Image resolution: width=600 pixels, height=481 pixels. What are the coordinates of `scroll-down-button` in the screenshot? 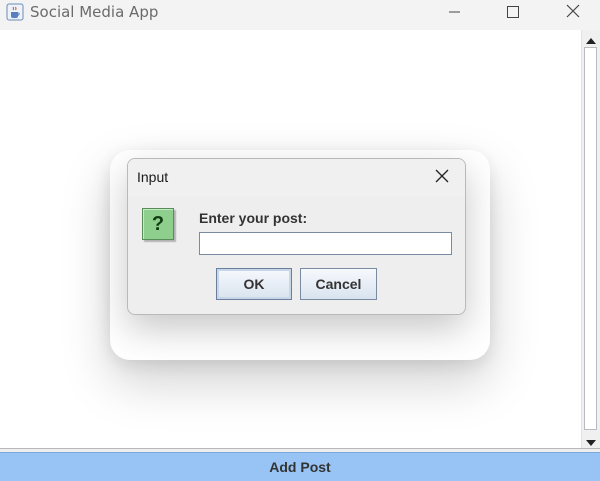 It's located at (591, 440).